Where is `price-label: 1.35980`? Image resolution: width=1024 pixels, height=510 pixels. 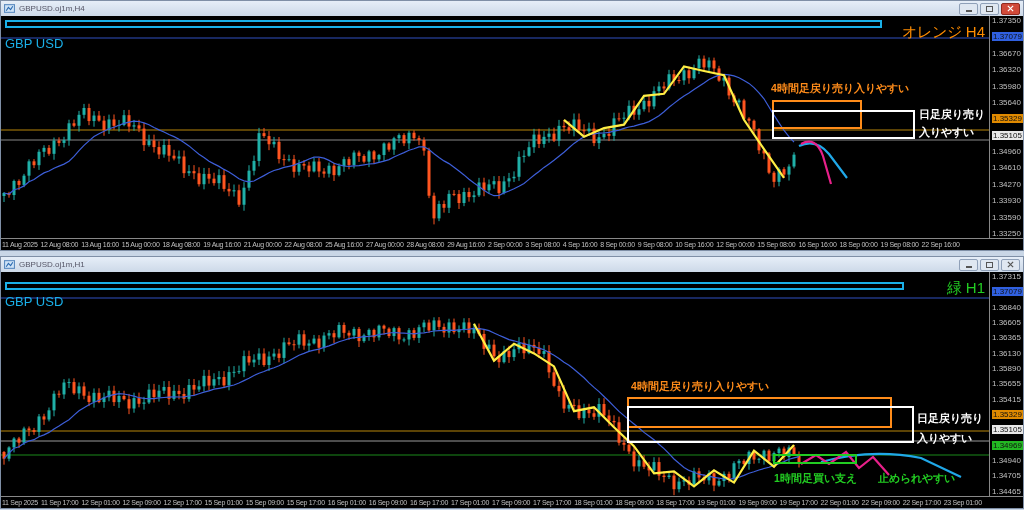
price-label: 1.35980 is located at coordinates (1006, 86).